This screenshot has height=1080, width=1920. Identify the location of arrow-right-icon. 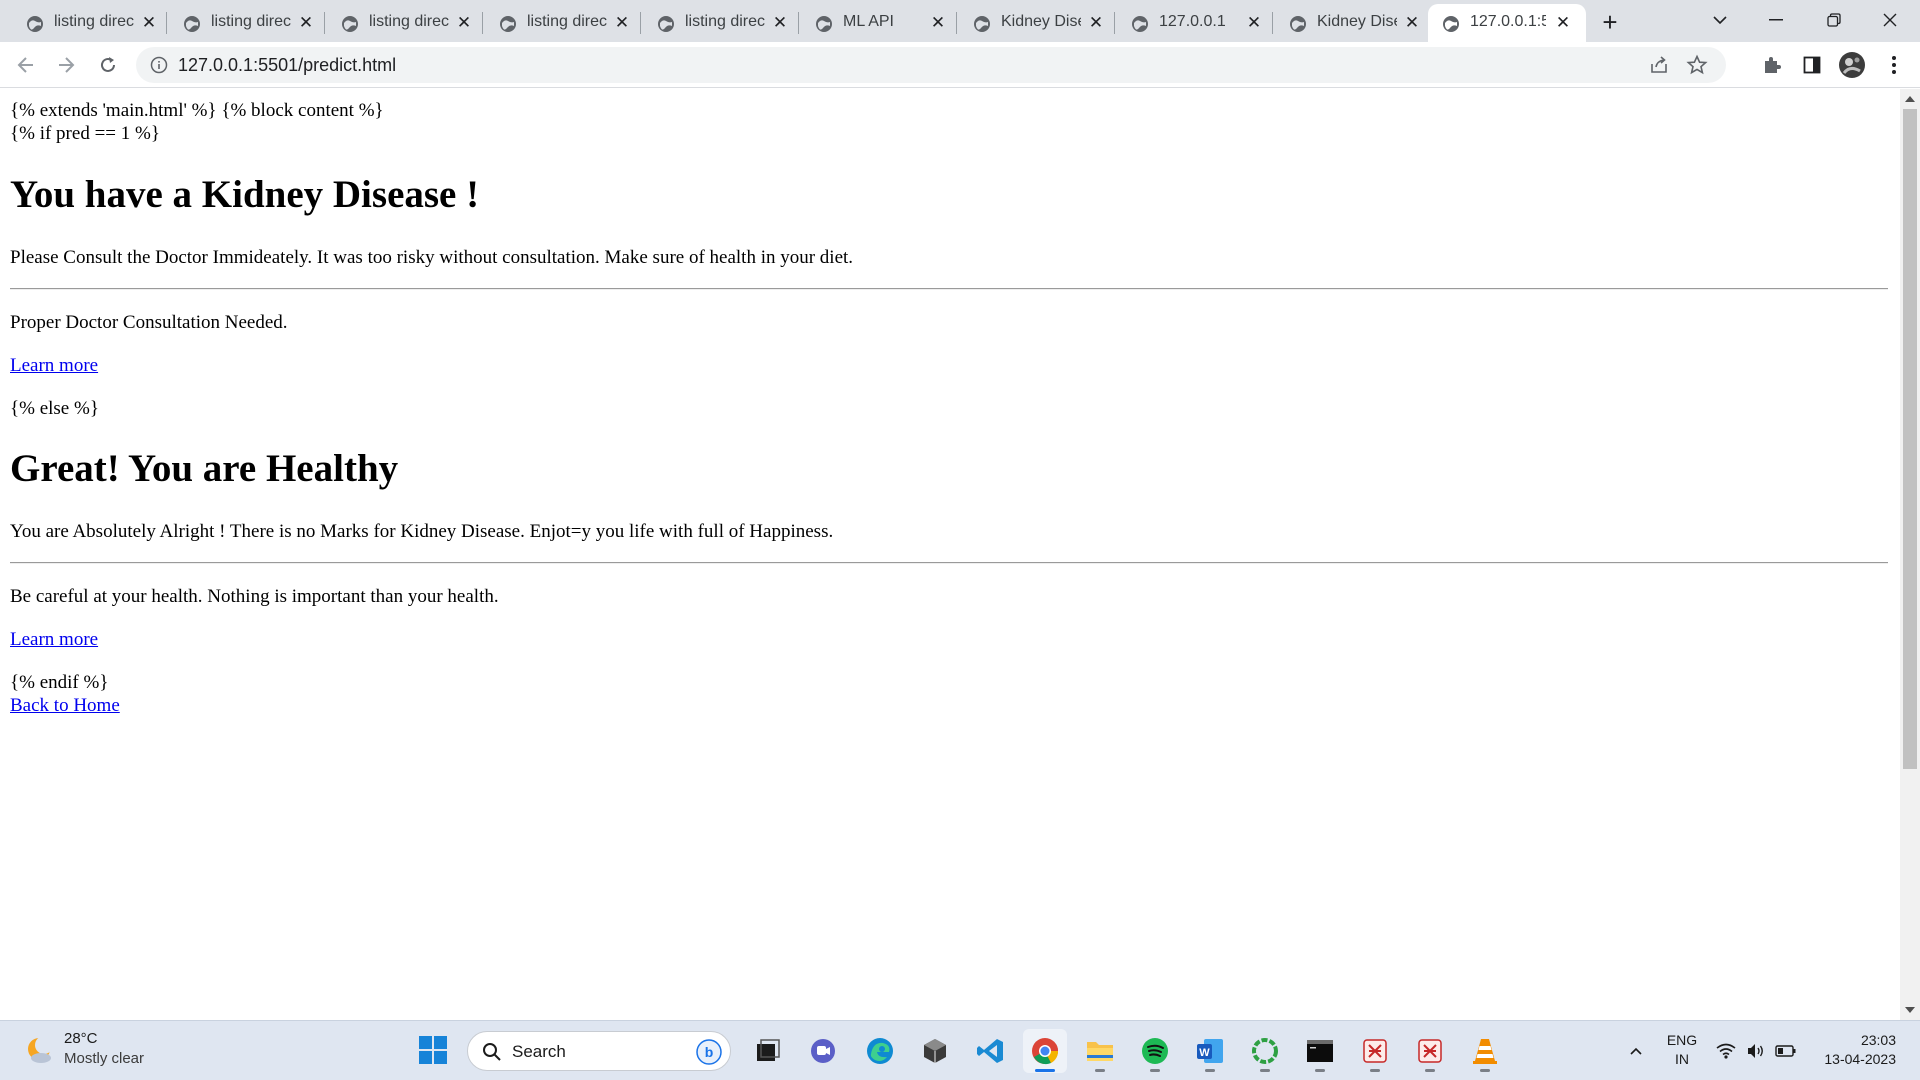
(67, 65).